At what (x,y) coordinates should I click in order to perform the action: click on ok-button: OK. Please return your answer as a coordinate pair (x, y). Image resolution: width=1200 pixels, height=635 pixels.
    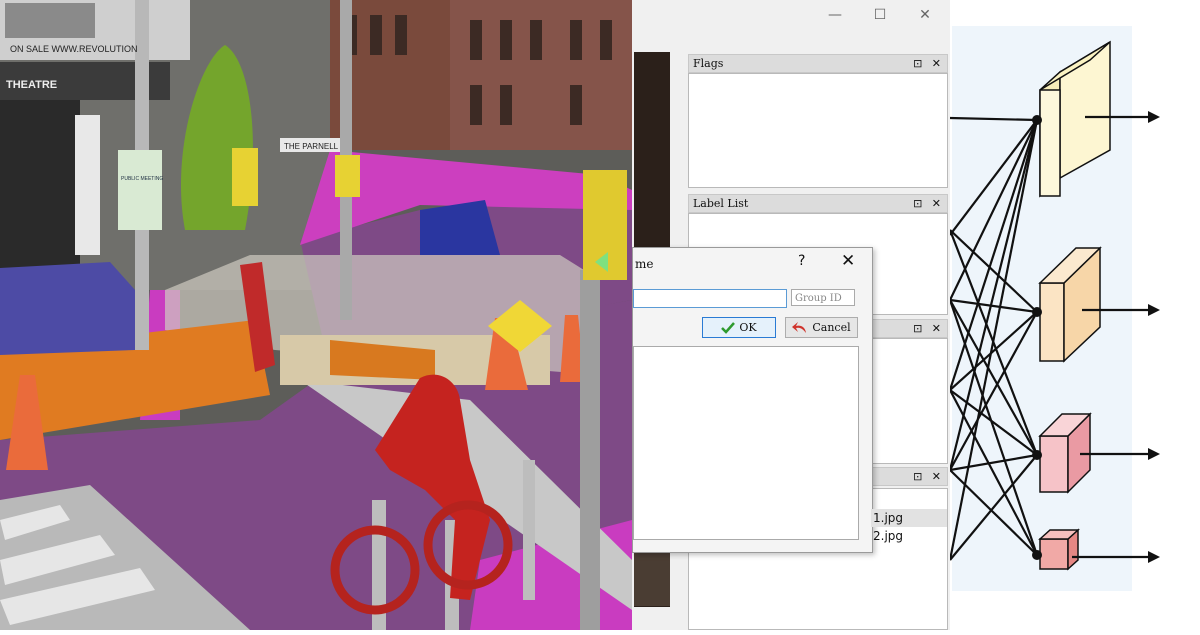
    Looking at the image, I should click on (739, 327).